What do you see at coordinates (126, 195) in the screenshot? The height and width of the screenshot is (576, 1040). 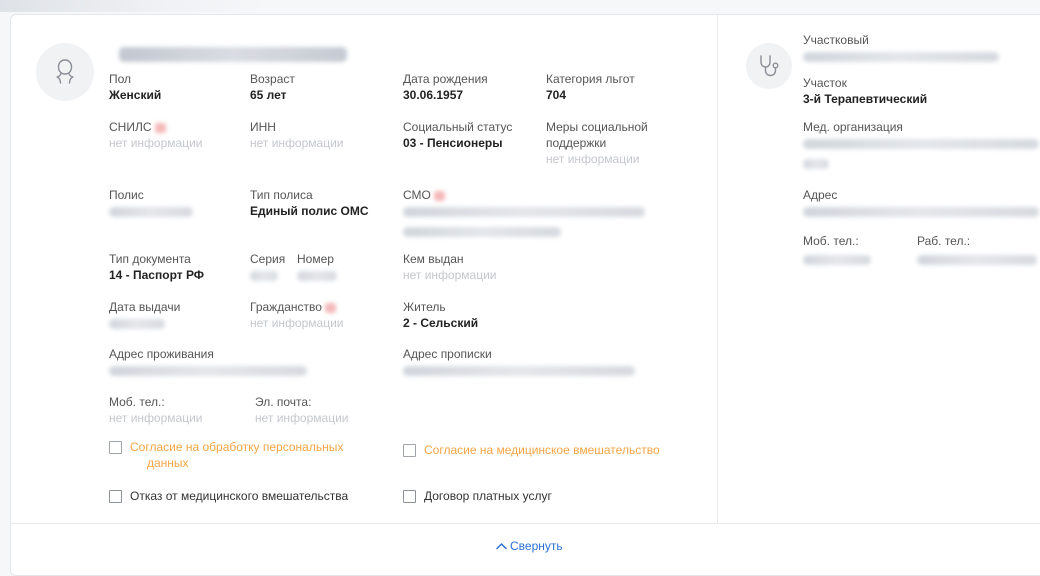 I see `policy-label: Полис` at bounding box center [126, 195].